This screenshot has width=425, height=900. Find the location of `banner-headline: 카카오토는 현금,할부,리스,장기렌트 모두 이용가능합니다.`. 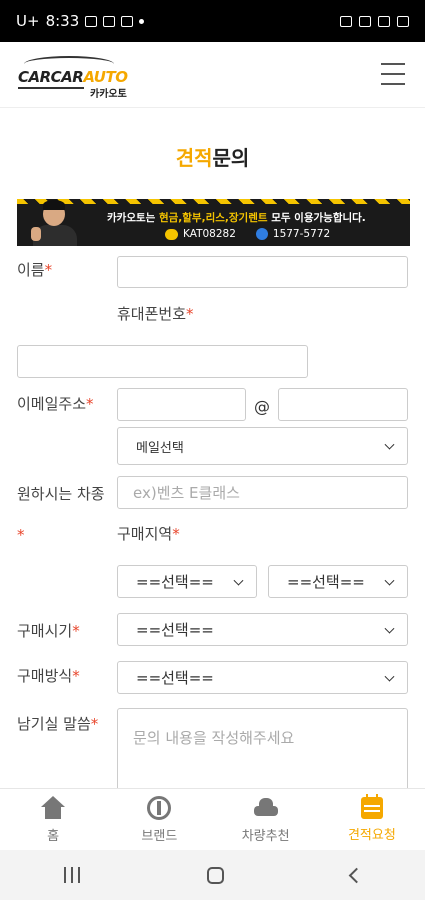

banner-headline: 카카오토는 현금,할부,리스,장기렌트 모두 이용가능합니다. is located at coordinates (236, 218).